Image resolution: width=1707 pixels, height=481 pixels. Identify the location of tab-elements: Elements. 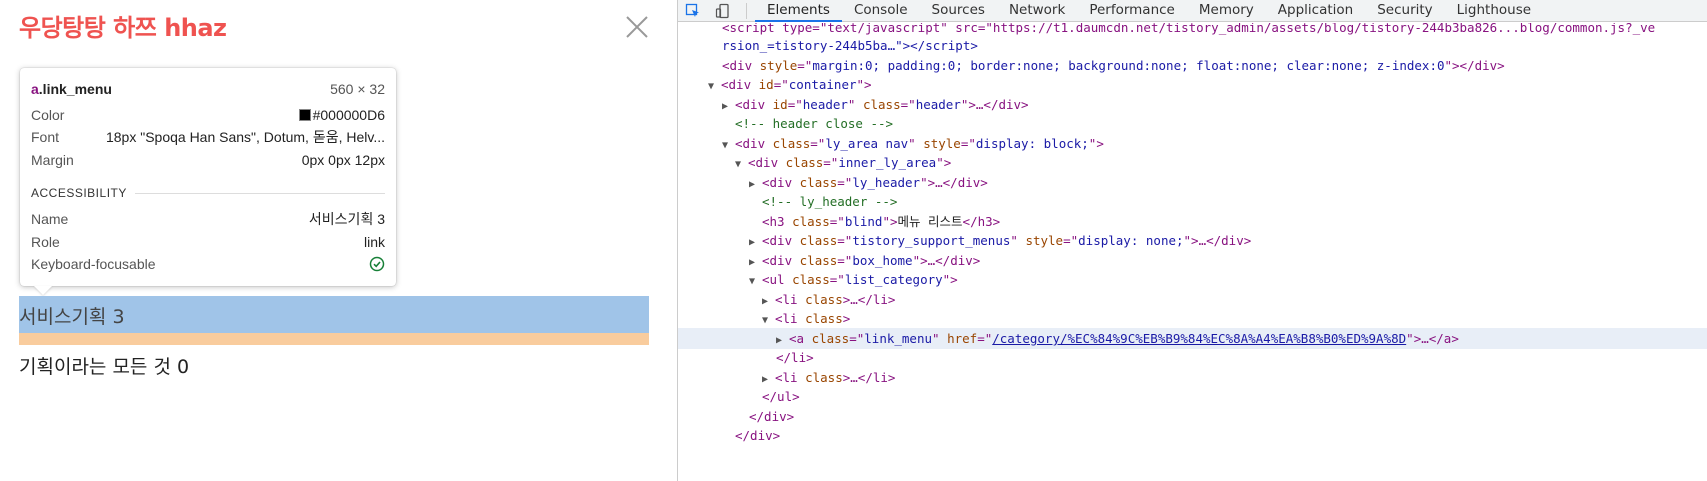
(798, 11).